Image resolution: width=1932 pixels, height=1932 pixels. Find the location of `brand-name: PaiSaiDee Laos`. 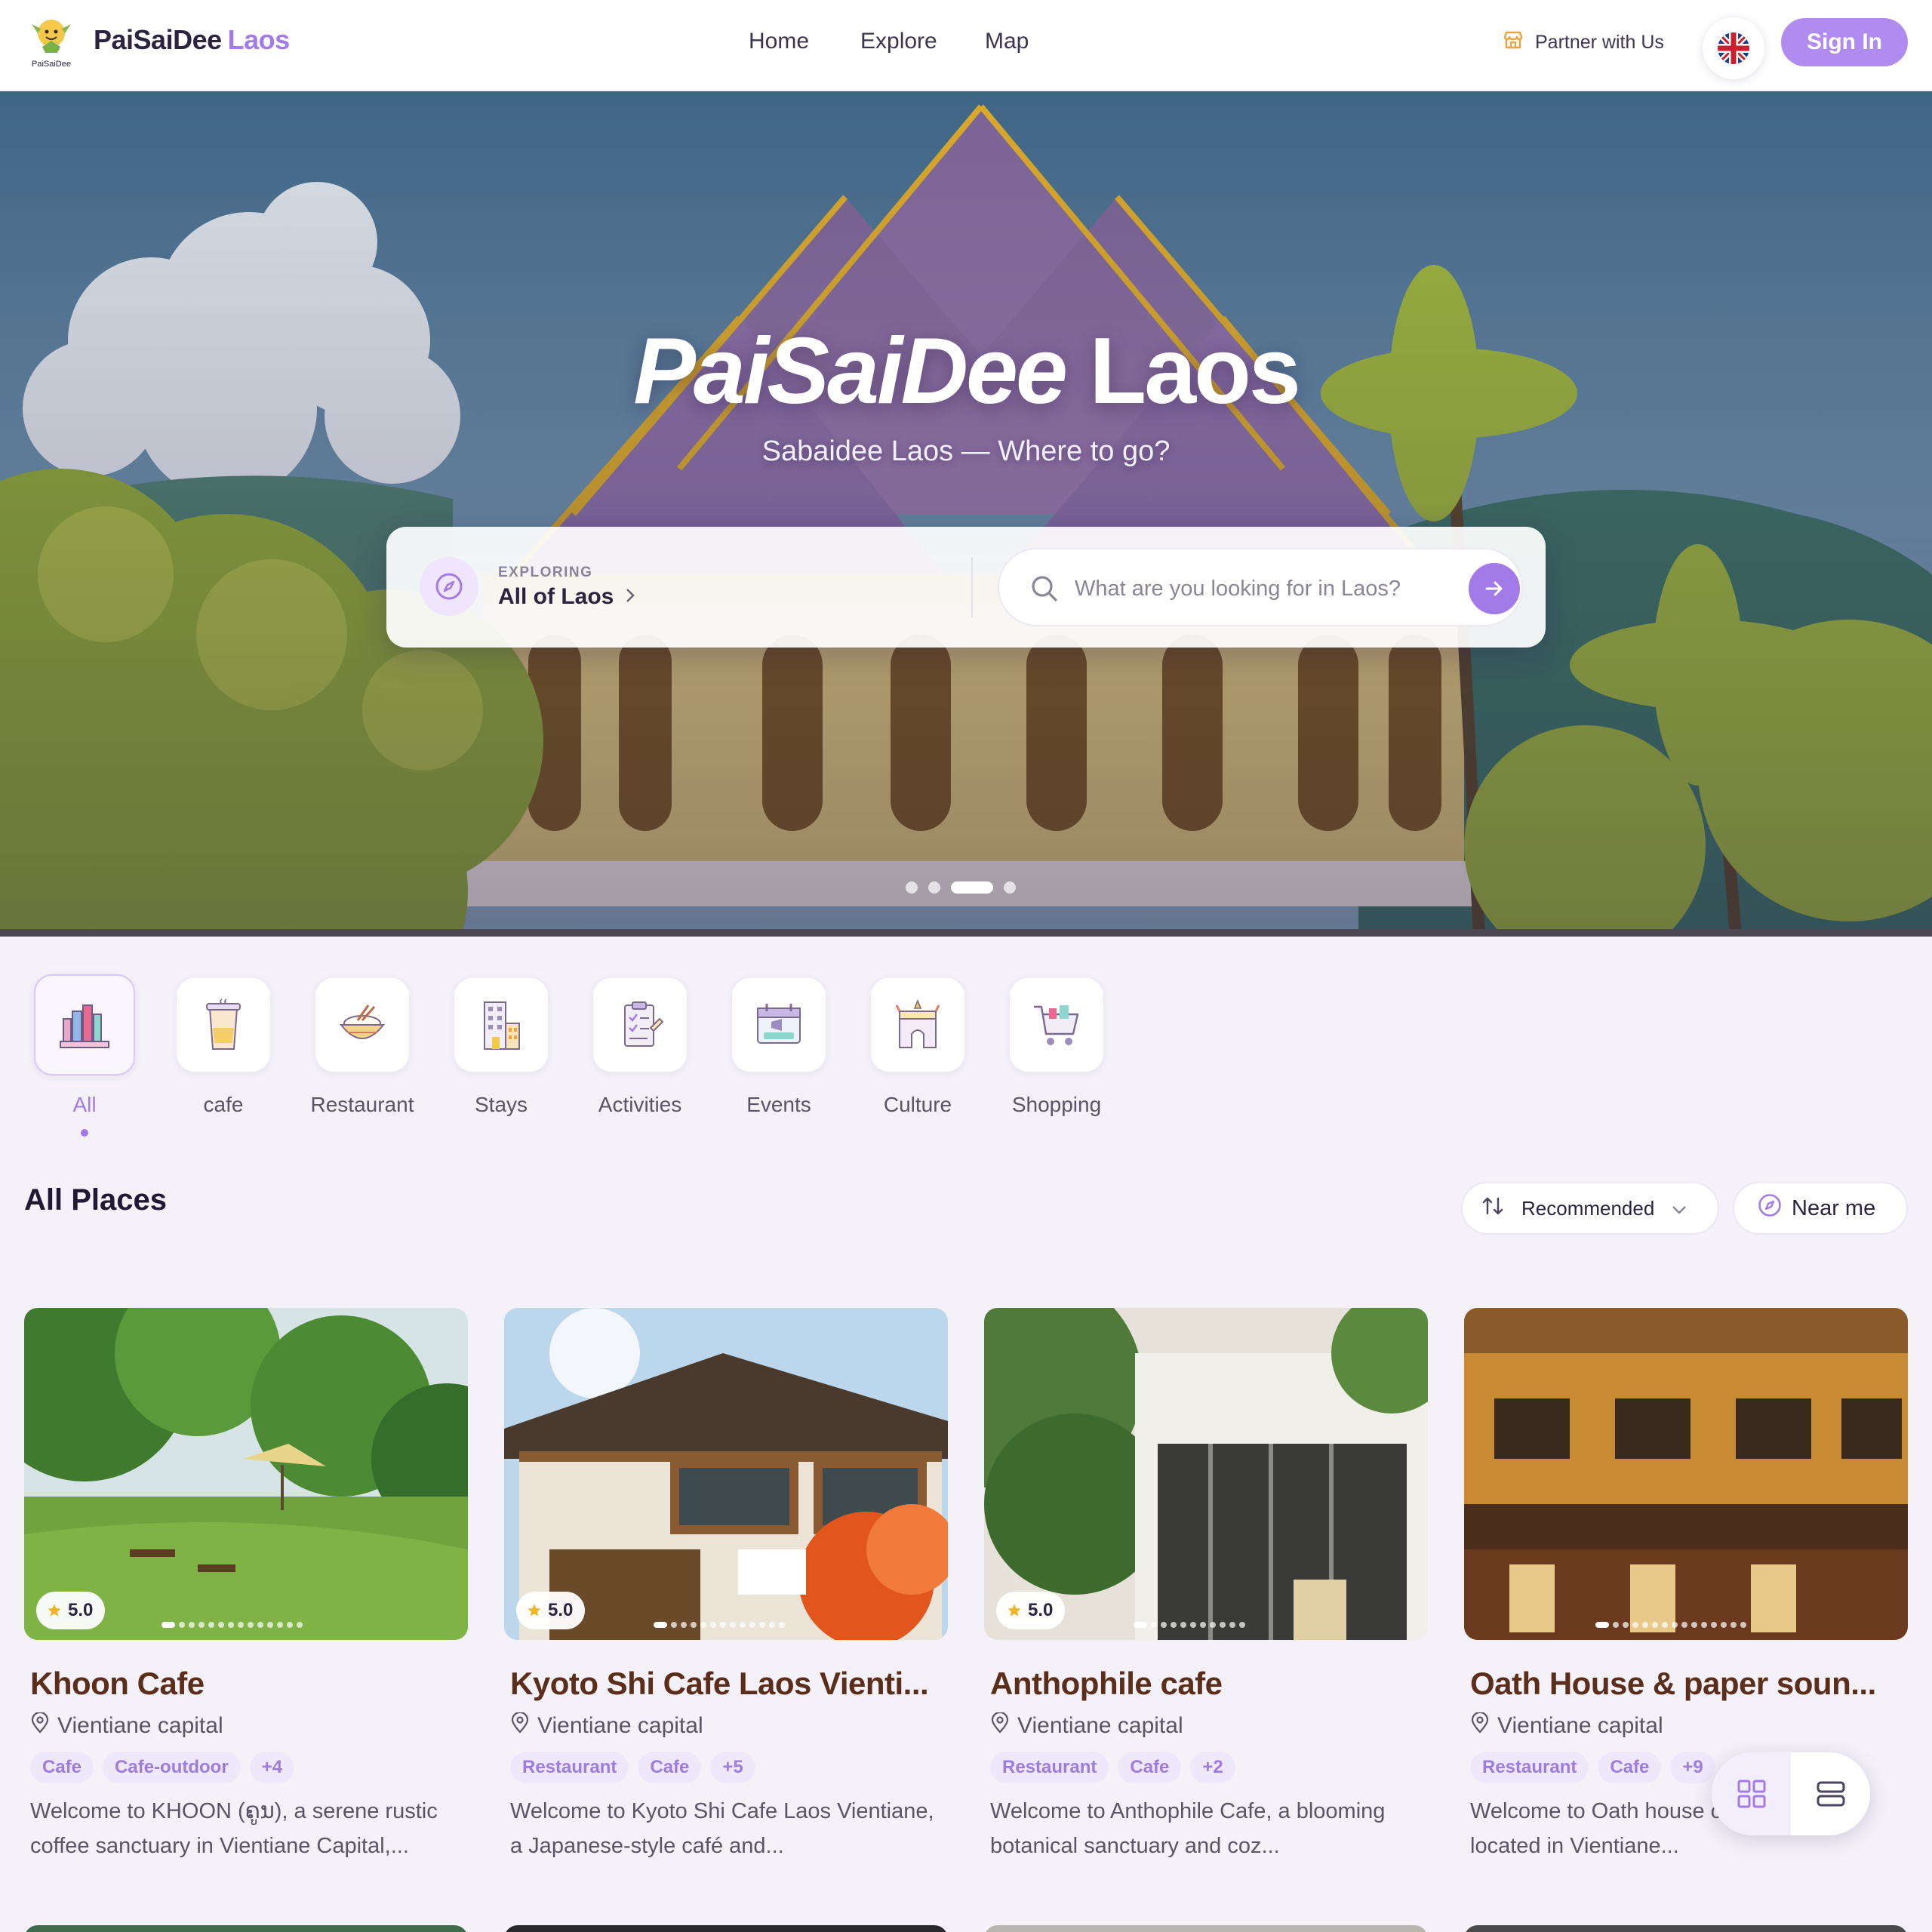

brand-name: PaiSaiDee Laos is located at coordinates (192, 40).